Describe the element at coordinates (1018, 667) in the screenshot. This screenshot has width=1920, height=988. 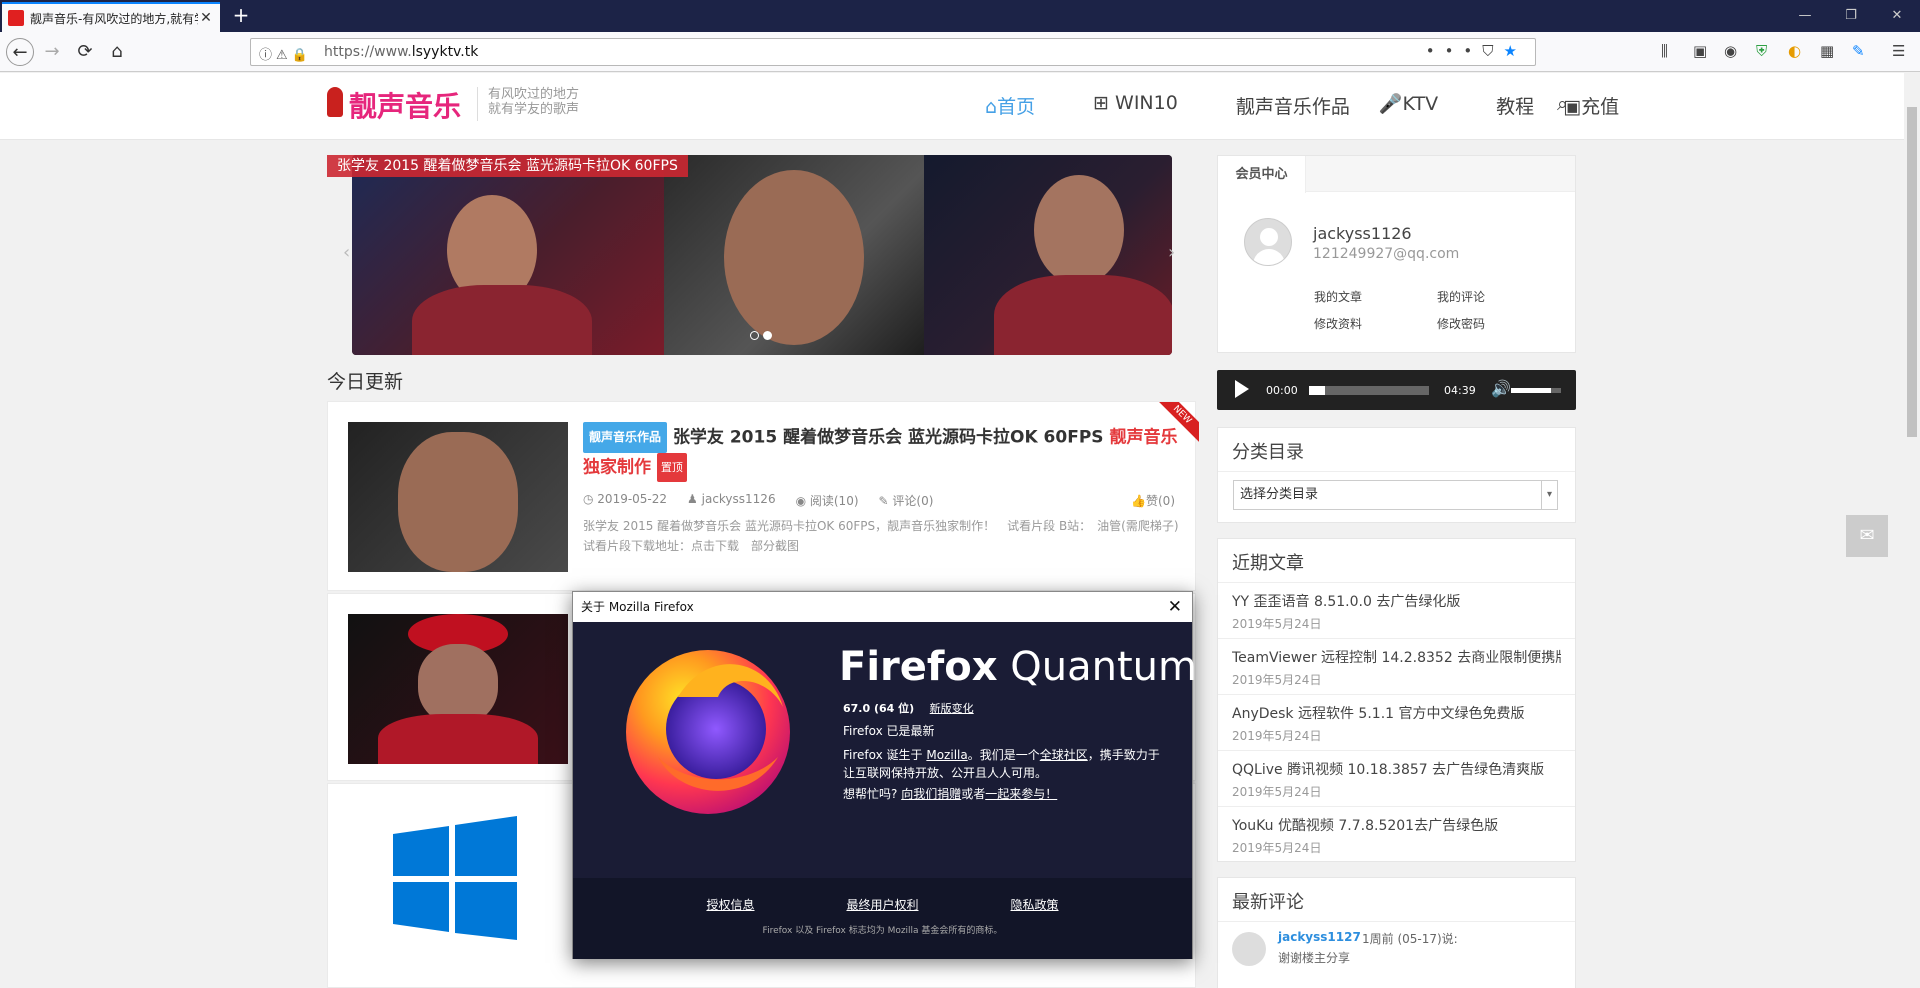
I see `firefox-brand: Firefox Quantum` at that location.